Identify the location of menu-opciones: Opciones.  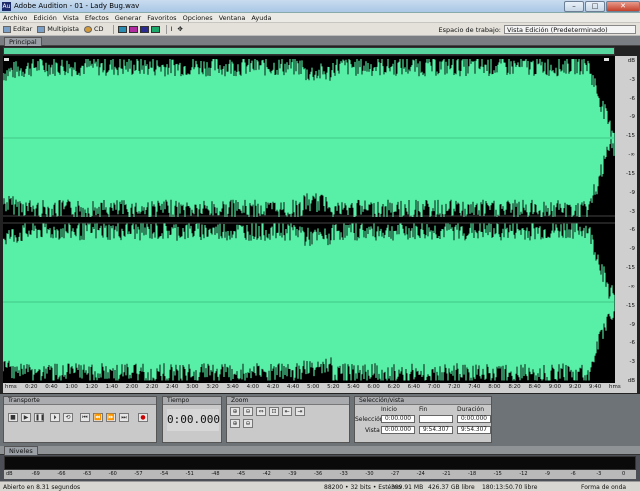
(198, 18).